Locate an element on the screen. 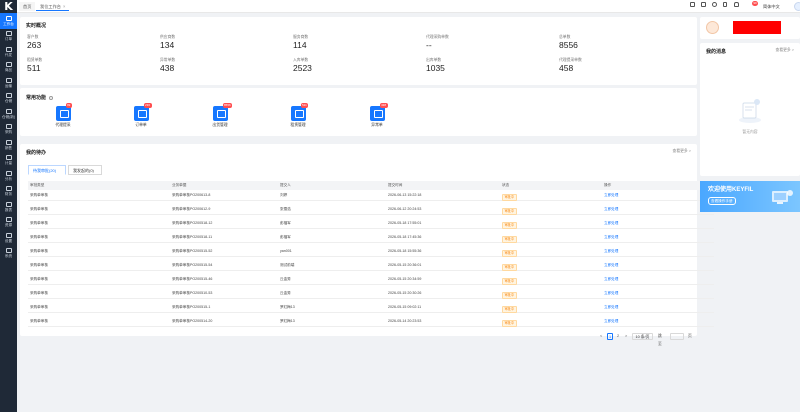 This screenshot has height=412, width=800. sidebar-item-13: 资源 is located at coordinates (8, 223).